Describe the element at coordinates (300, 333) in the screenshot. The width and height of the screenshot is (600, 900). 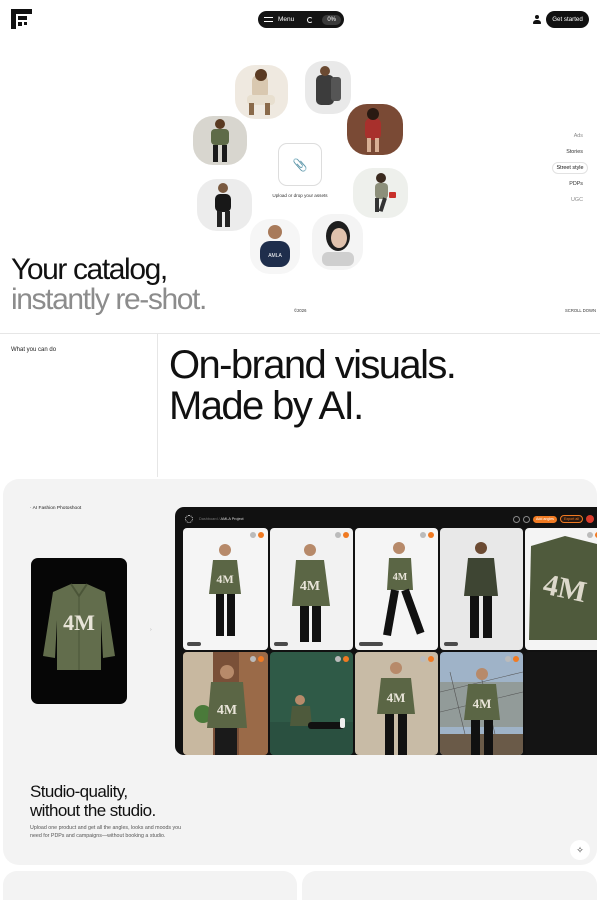
I see `section-divider` at that location.